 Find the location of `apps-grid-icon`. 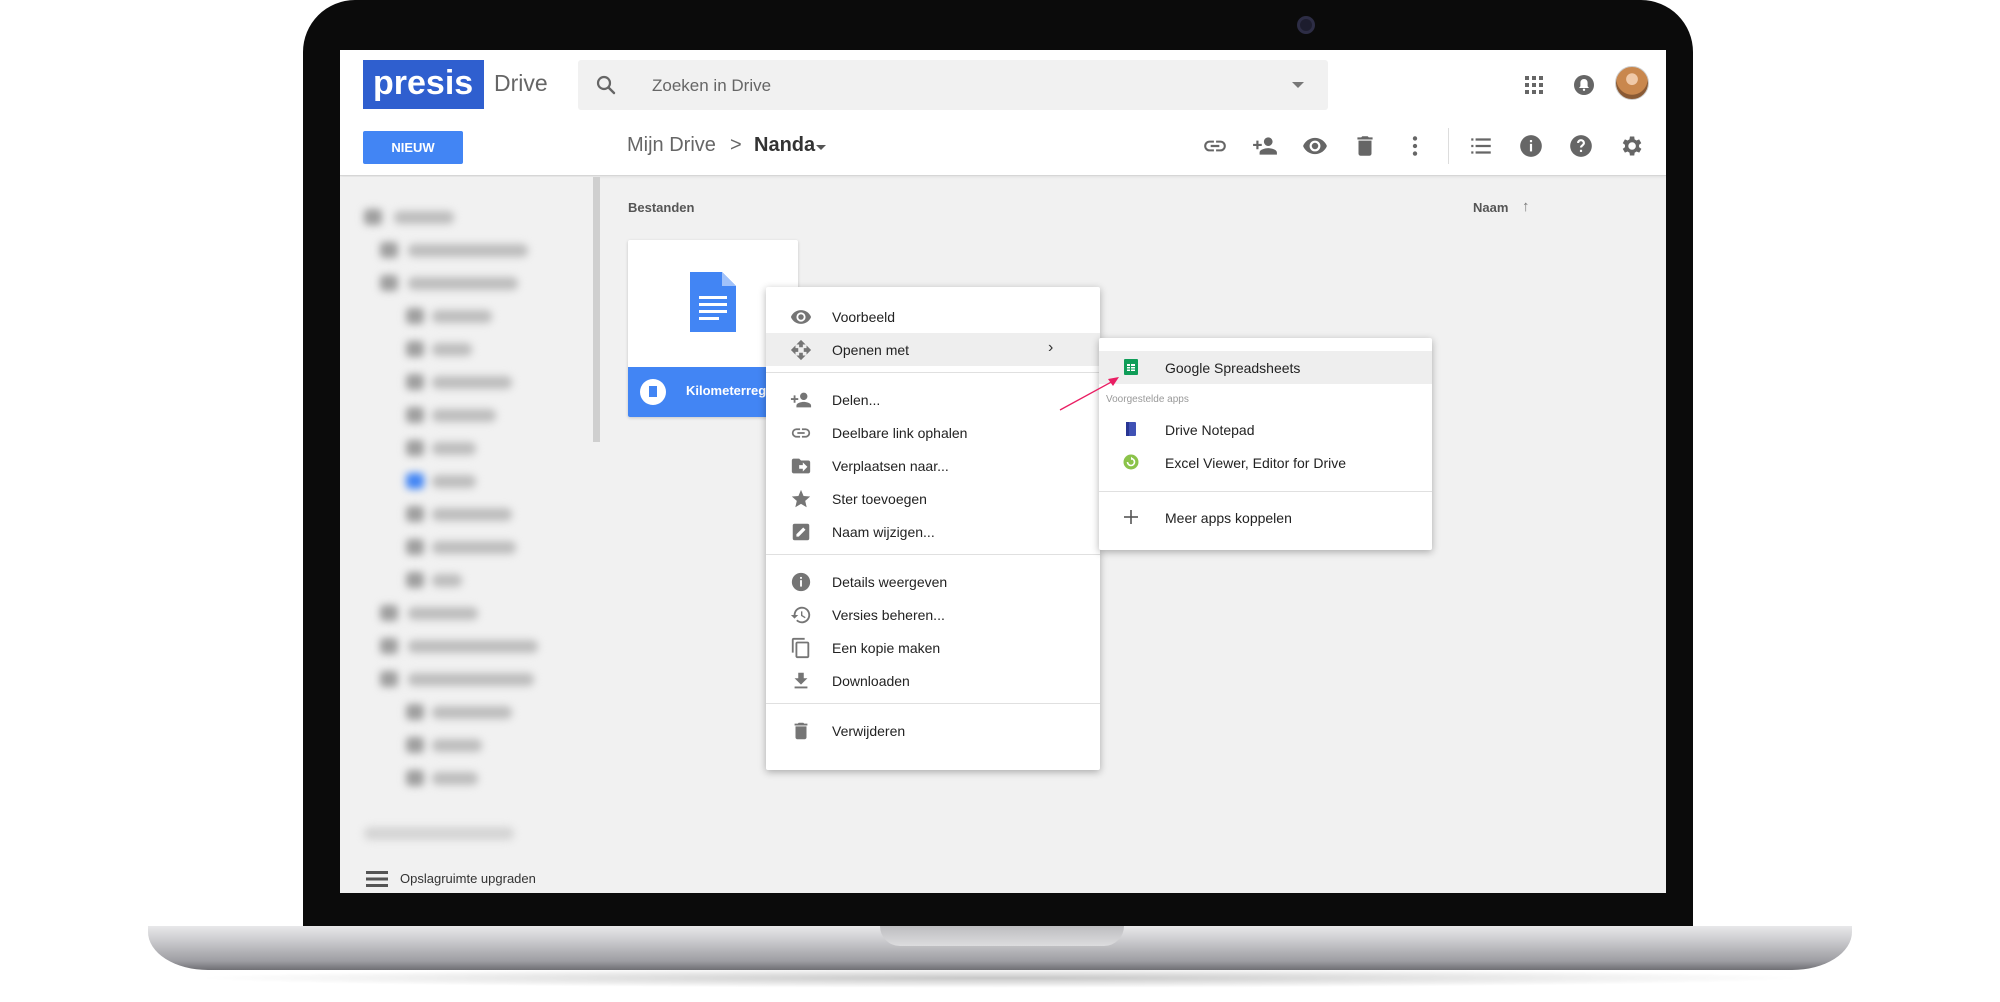

apps-grid-icon is located at coordinates (1534, 85).